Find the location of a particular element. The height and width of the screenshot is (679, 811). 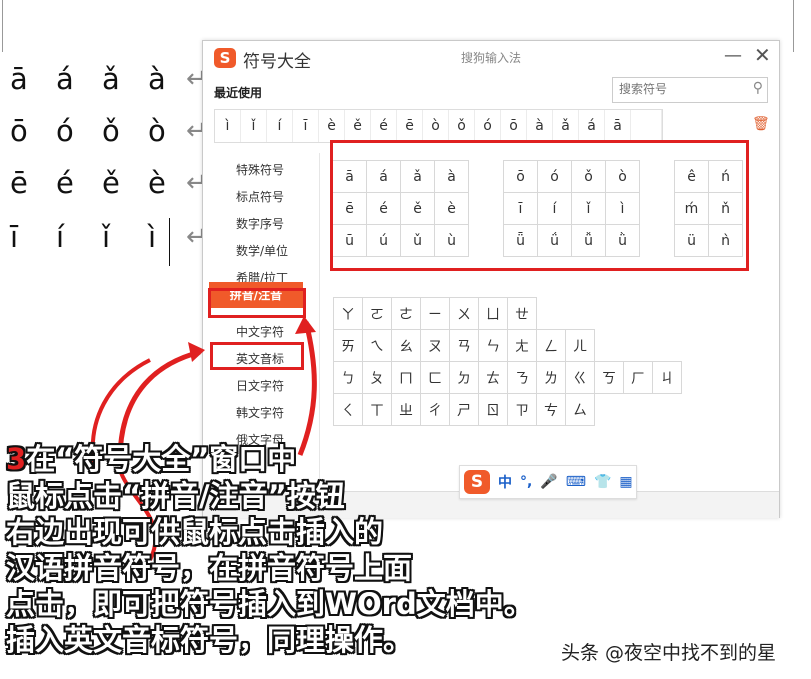

arrow-to-pinyin is located at coordinates (307, 388).